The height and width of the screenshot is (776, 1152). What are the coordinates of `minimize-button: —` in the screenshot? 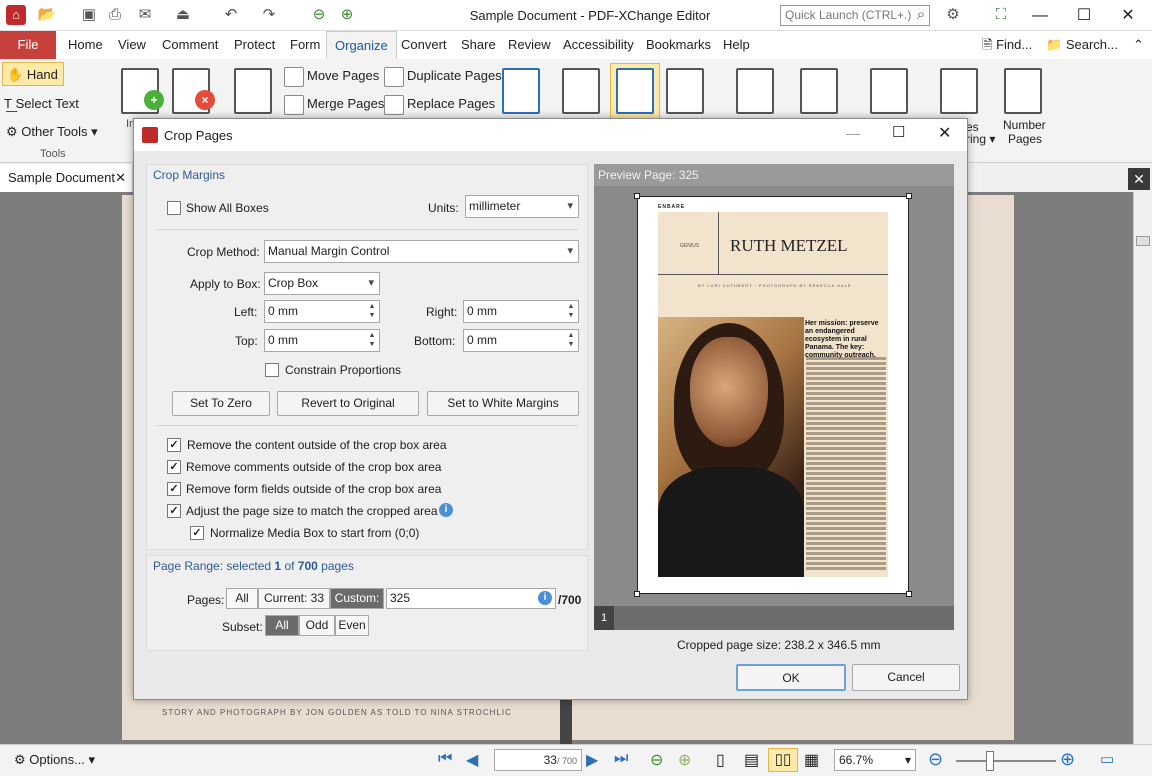 It's located at (1040, 16).